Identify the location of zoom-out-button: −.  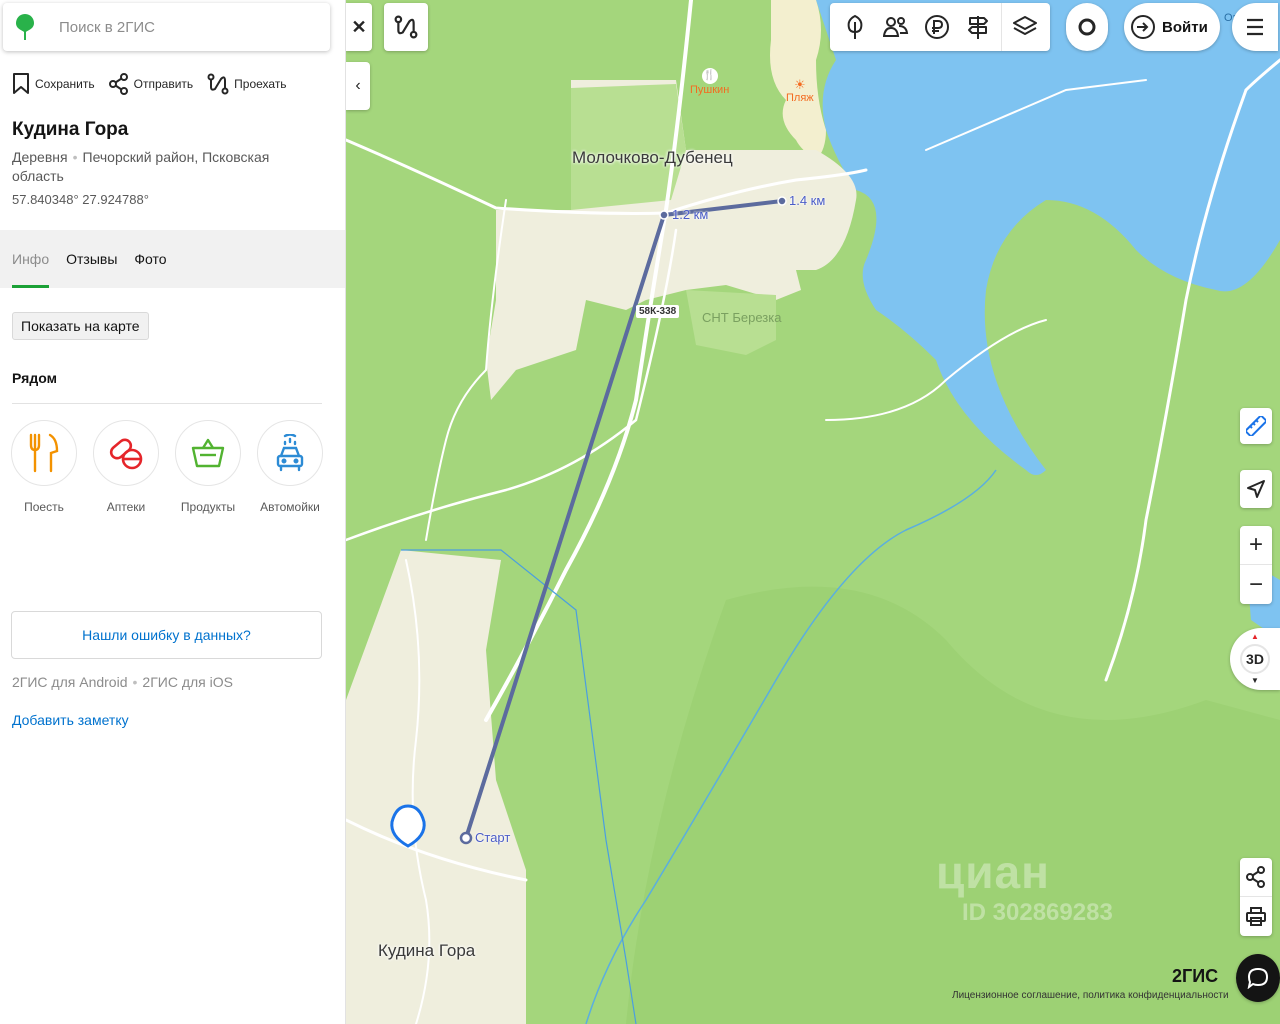
(1256, 584).